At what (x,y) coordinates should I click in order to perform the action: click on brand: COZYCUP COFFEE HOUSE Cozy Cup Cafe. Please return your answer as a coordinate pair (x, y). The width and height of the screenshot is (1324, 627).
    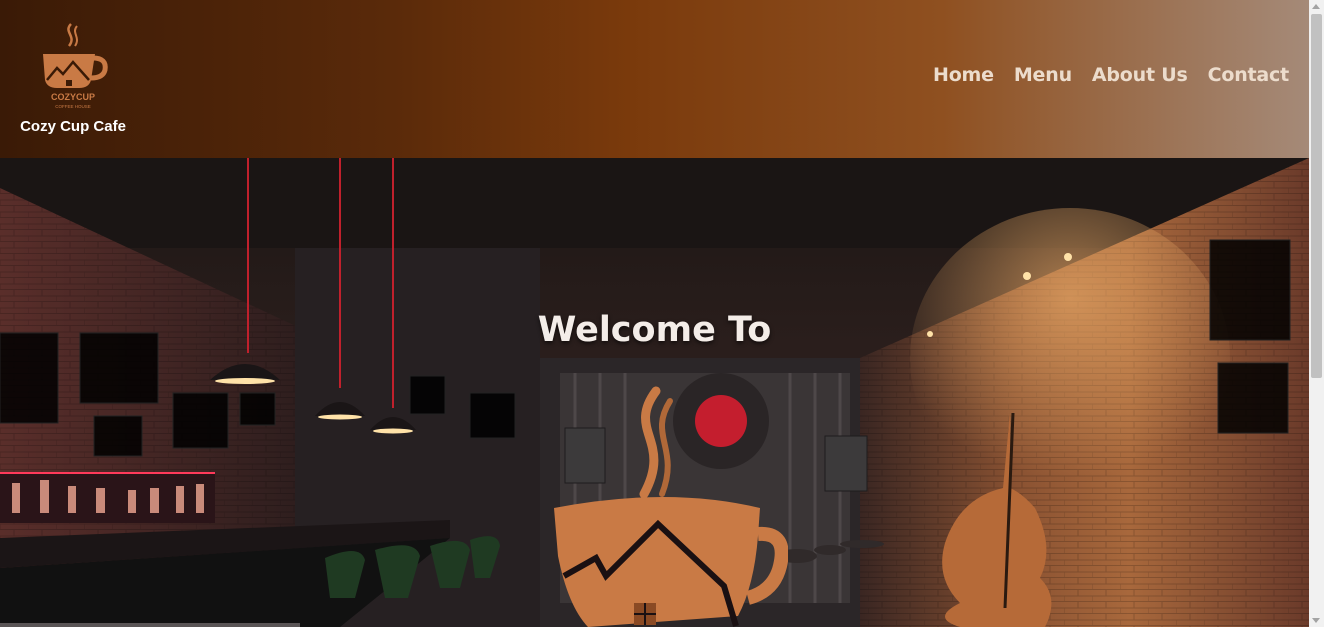
    Looking at the image, I should click on (73, 77).